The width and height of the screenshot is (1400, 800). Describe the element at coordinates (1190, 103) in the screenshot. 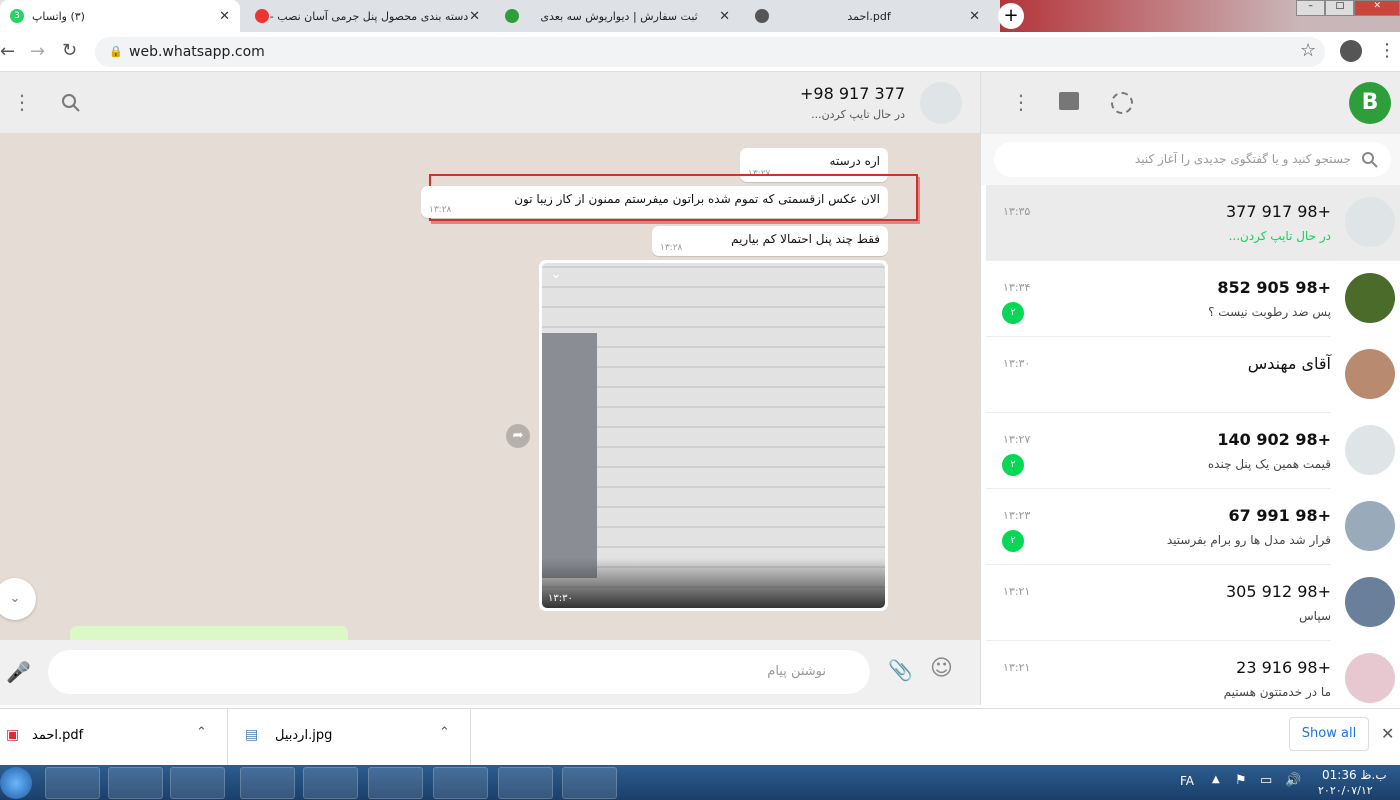

I see `sidebar-header: ⋮ B` at that location.